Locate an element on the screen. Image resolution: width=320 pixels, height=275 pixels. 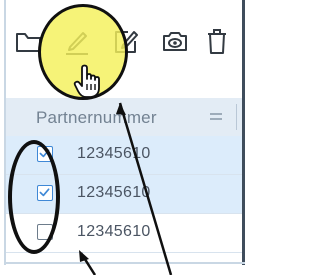
preview-button is located at coordinates (175, 41).